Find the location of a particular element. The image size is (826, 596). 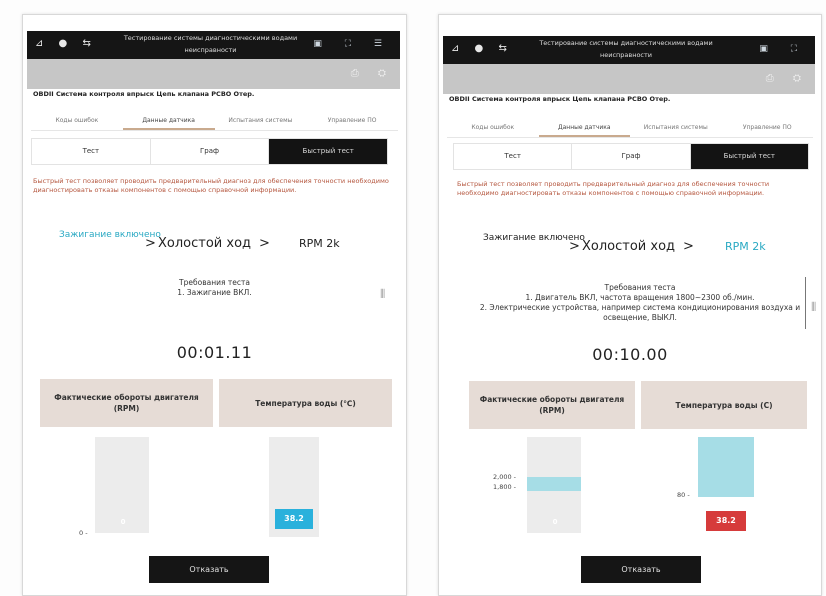

requirement-item: 1. Зажигание ВКЛ. is located at coordinates (214, 292).